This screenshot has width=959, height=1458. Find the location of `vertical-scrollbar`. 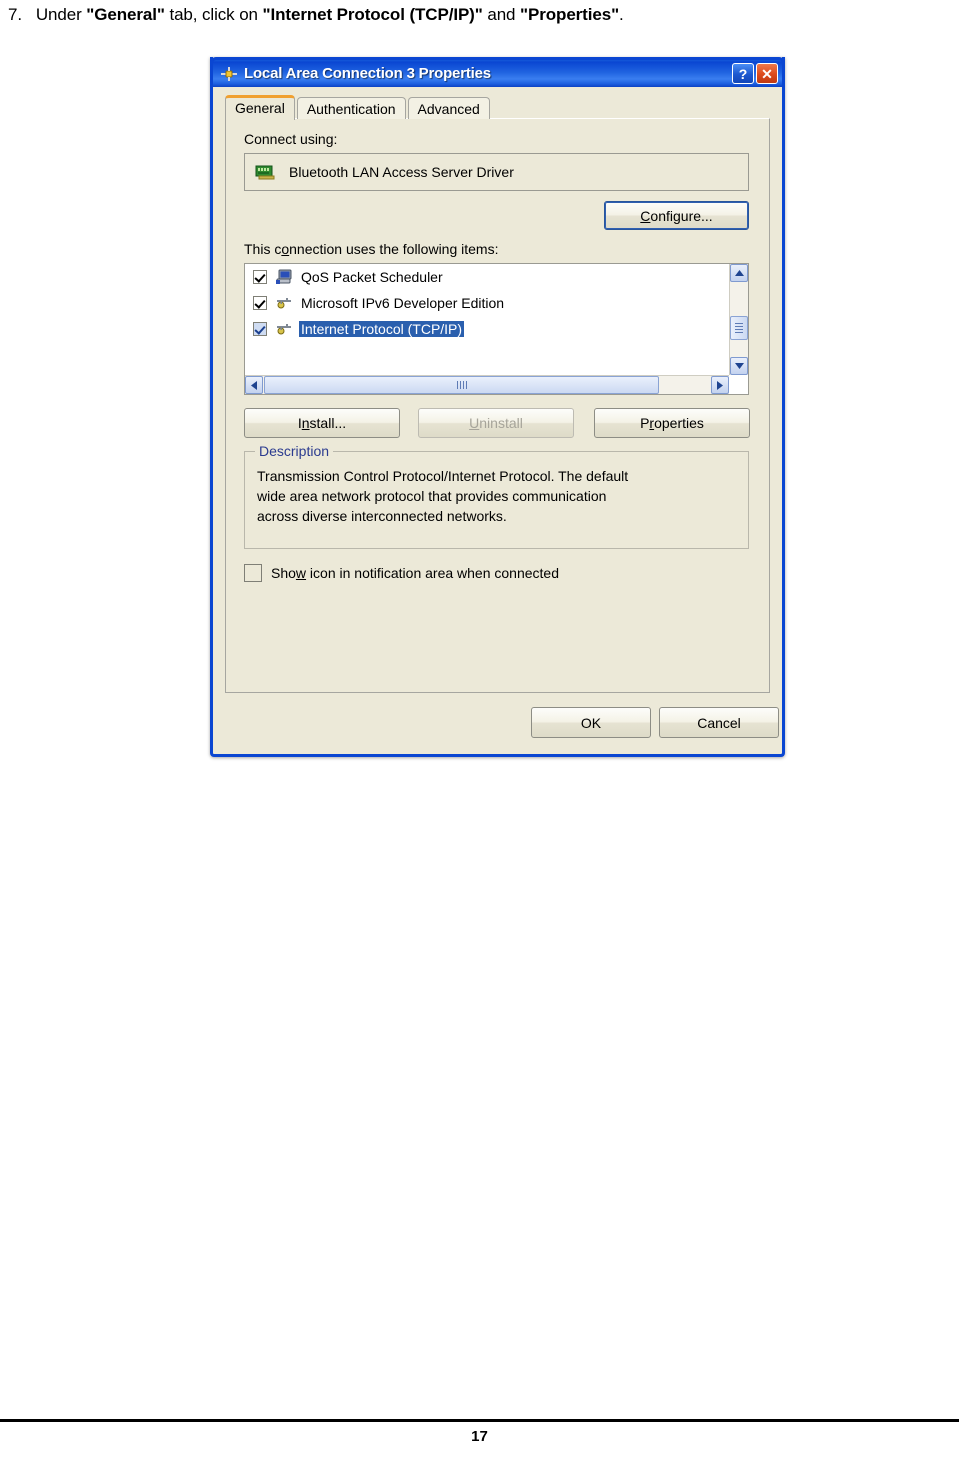

vertical-scrollbar is located at coordinates (738, 319).